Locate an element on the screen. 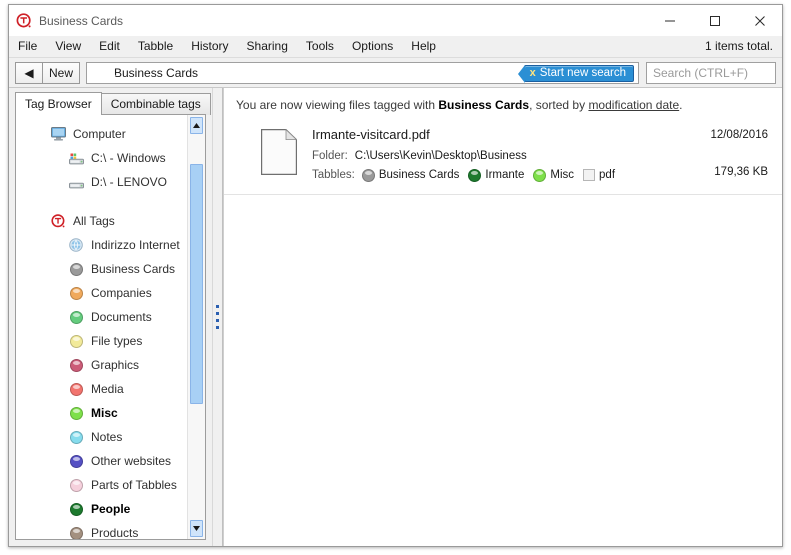 This screenshot has width=791, height=555. file-tag-irmante: Irmante is located at coordinates (496, 175).